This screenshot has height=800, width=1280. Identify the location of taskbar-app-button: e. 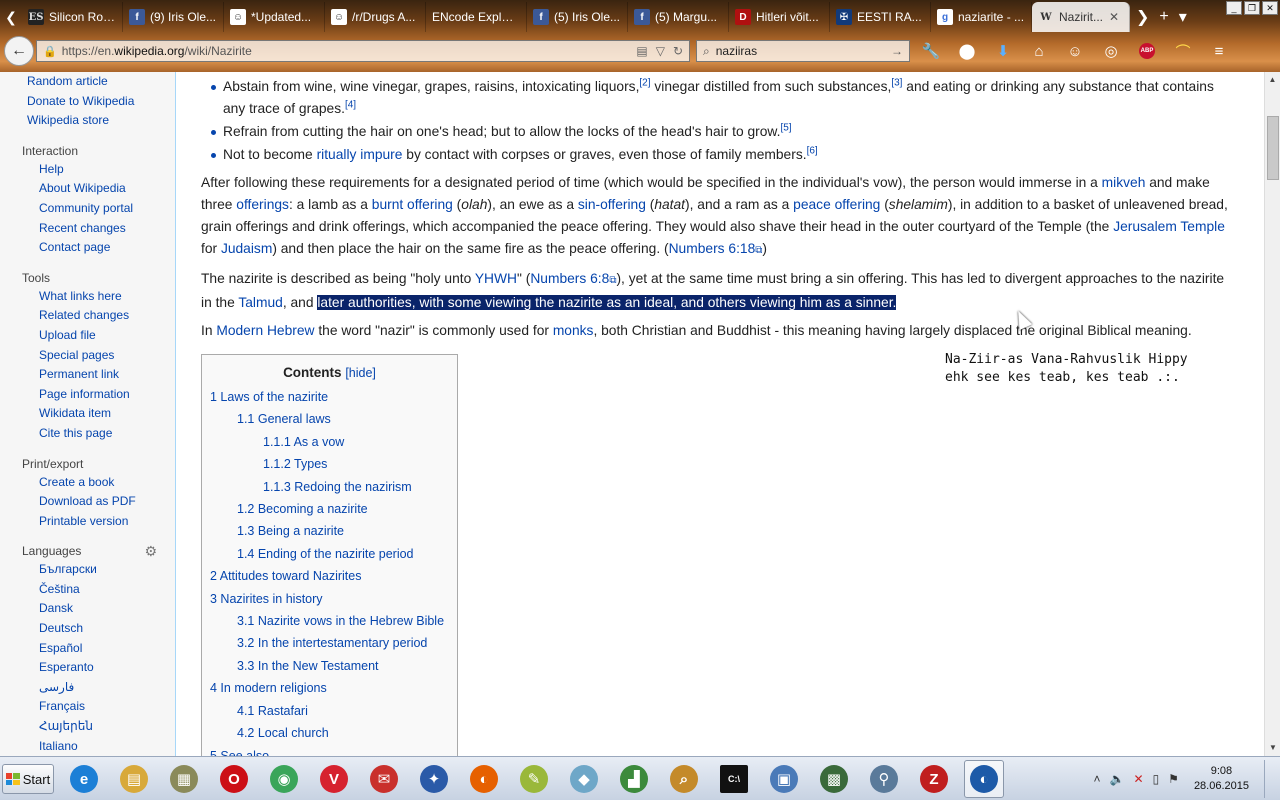
(84, 779).